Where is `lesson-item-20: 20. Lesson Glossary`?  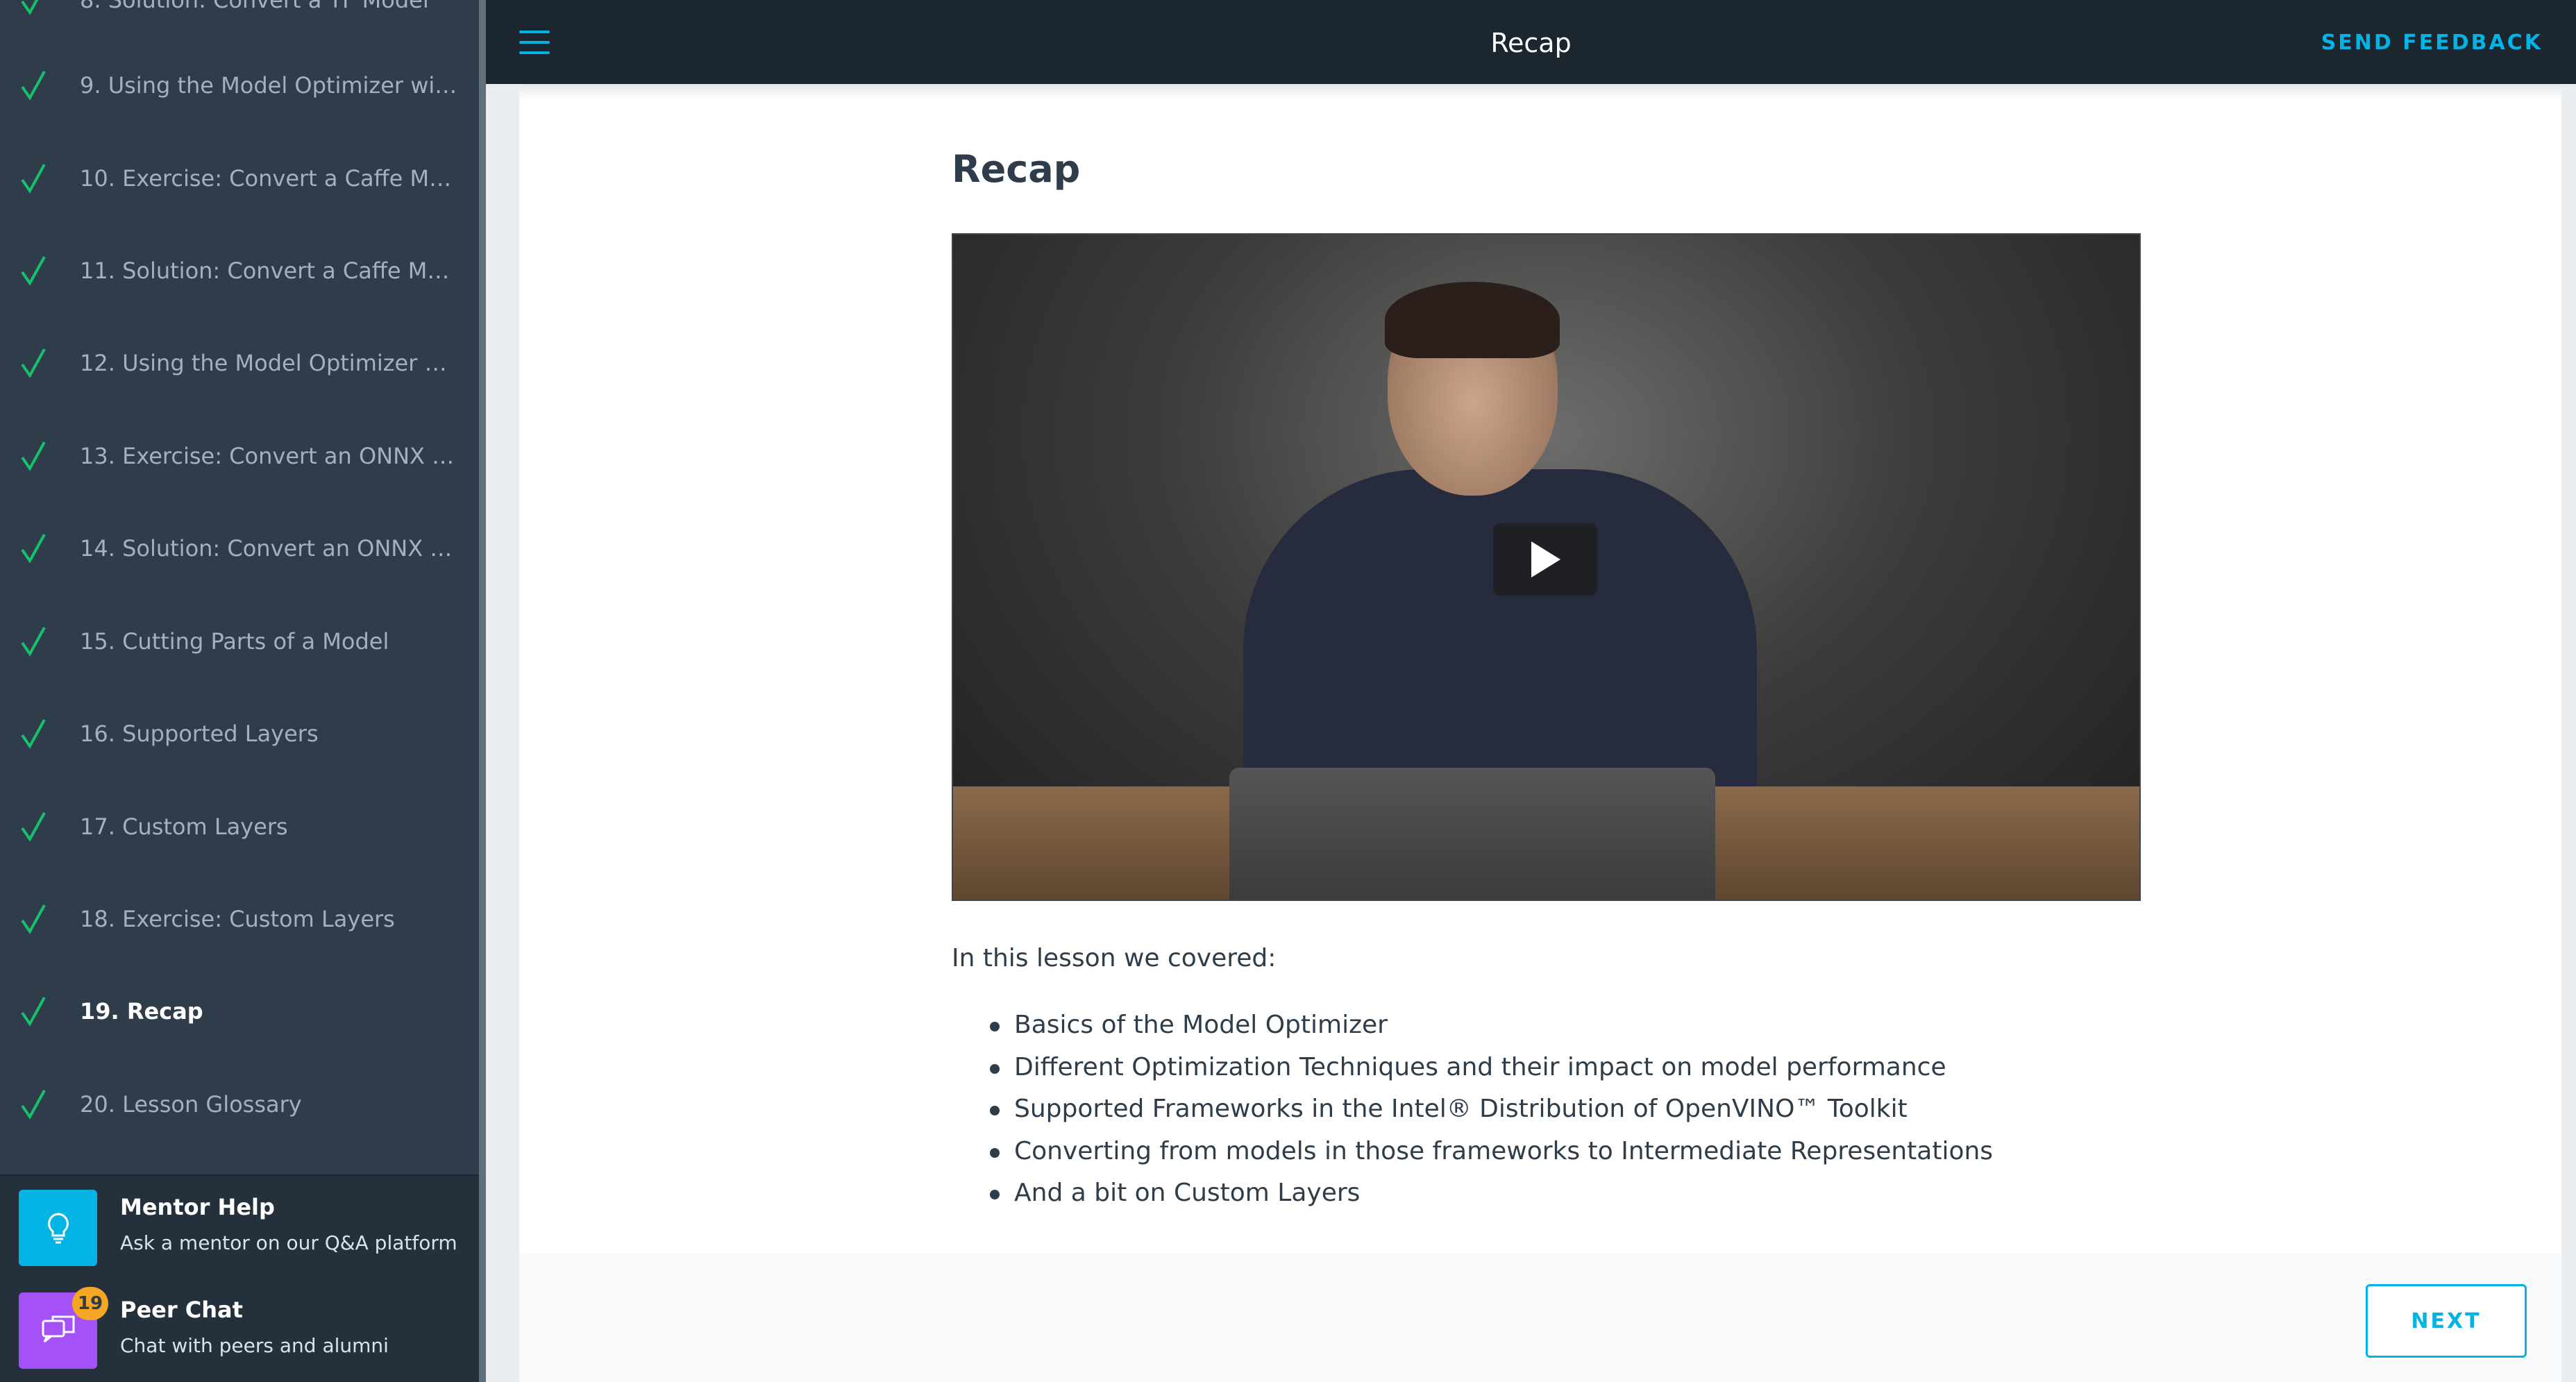
lesson-item-20: 20. Lesson Glossary is located at coordinates (239, 1104).